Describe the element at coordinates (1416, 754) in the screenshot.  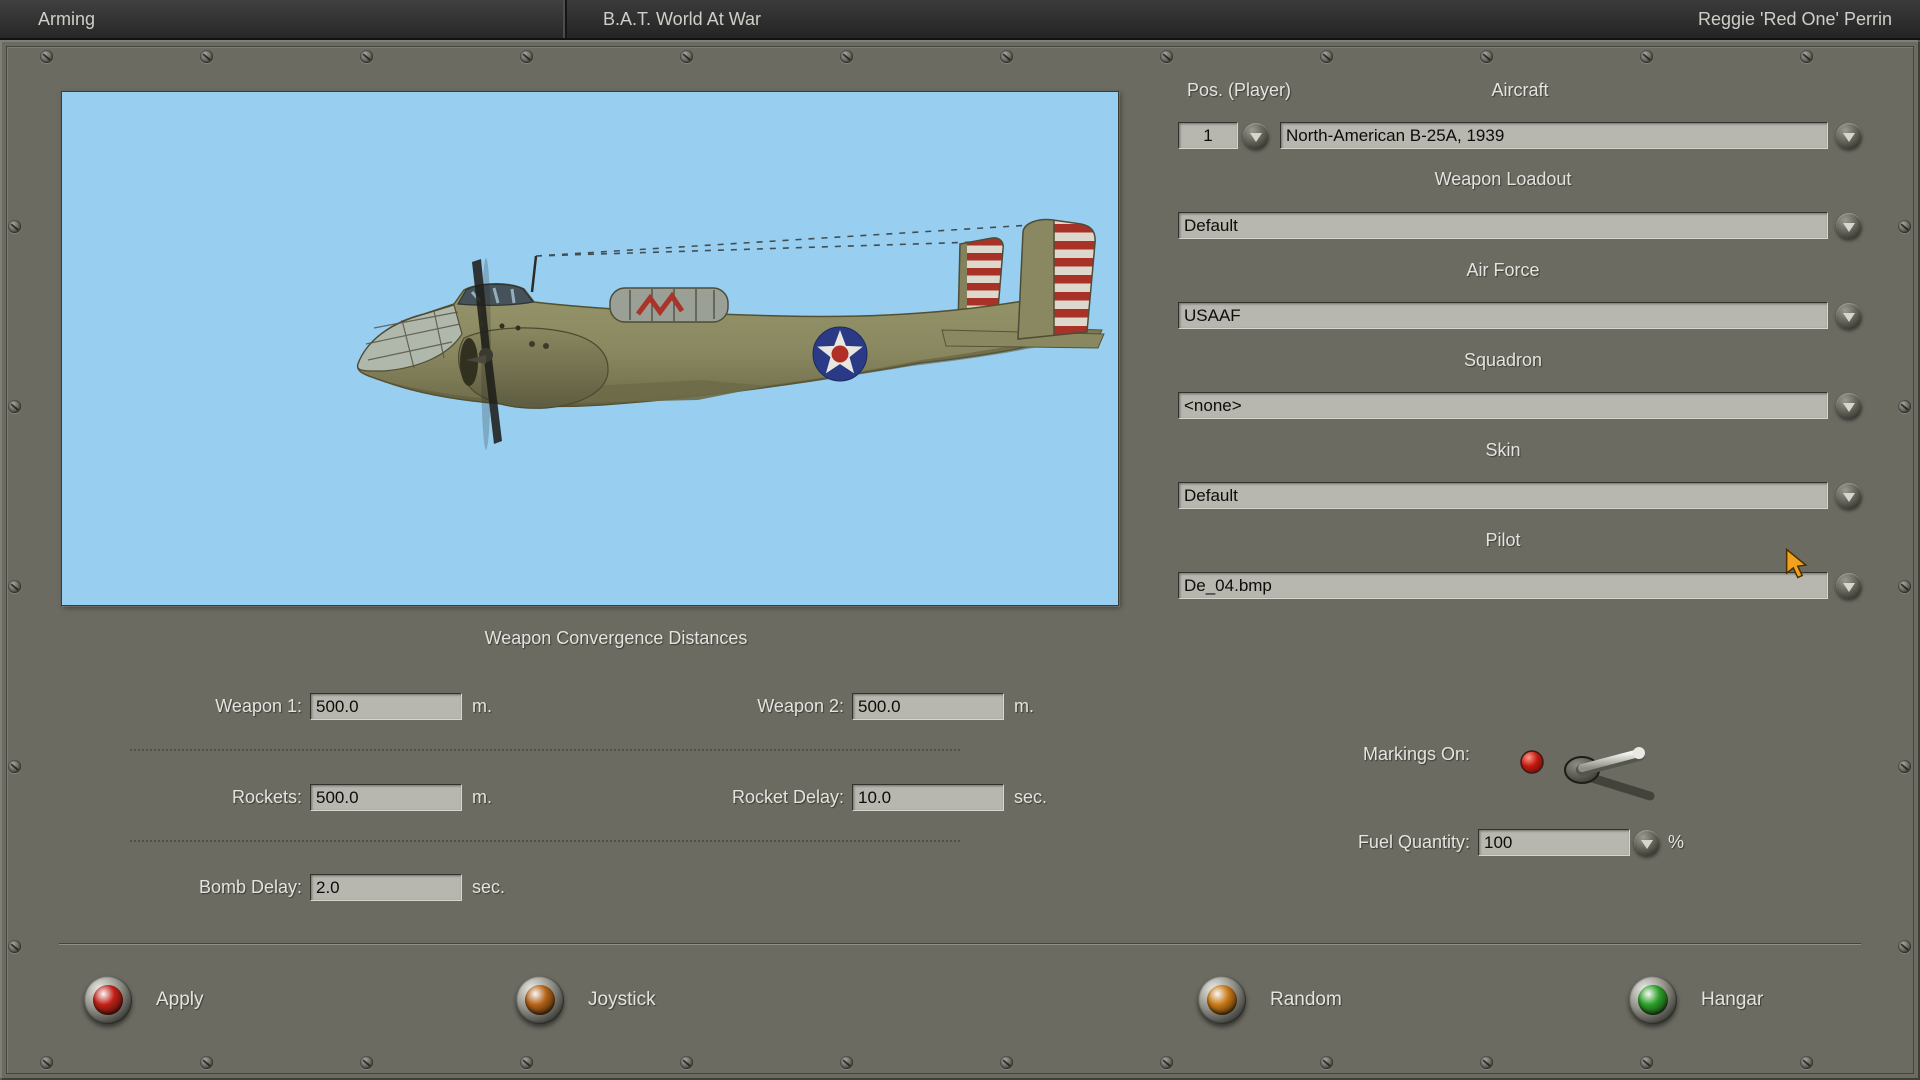
I see `markings-label: Markings On:` at that location.